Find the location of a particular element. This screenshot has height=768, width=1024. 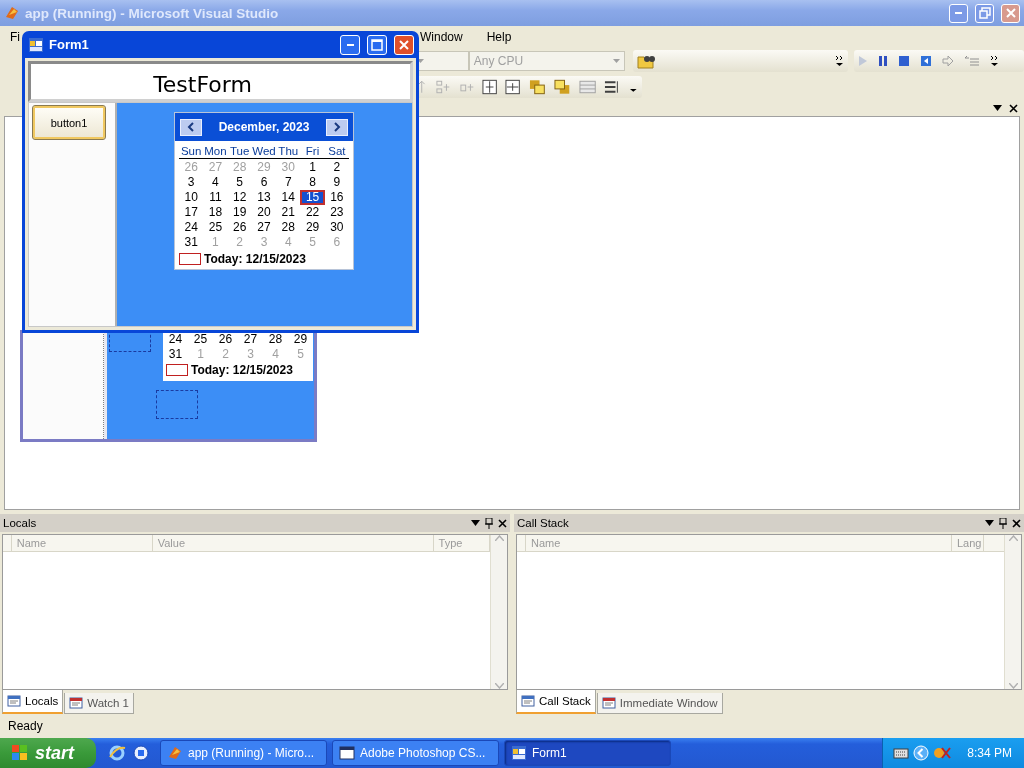

window-title: Form1 is located at coordinates (69, 44).